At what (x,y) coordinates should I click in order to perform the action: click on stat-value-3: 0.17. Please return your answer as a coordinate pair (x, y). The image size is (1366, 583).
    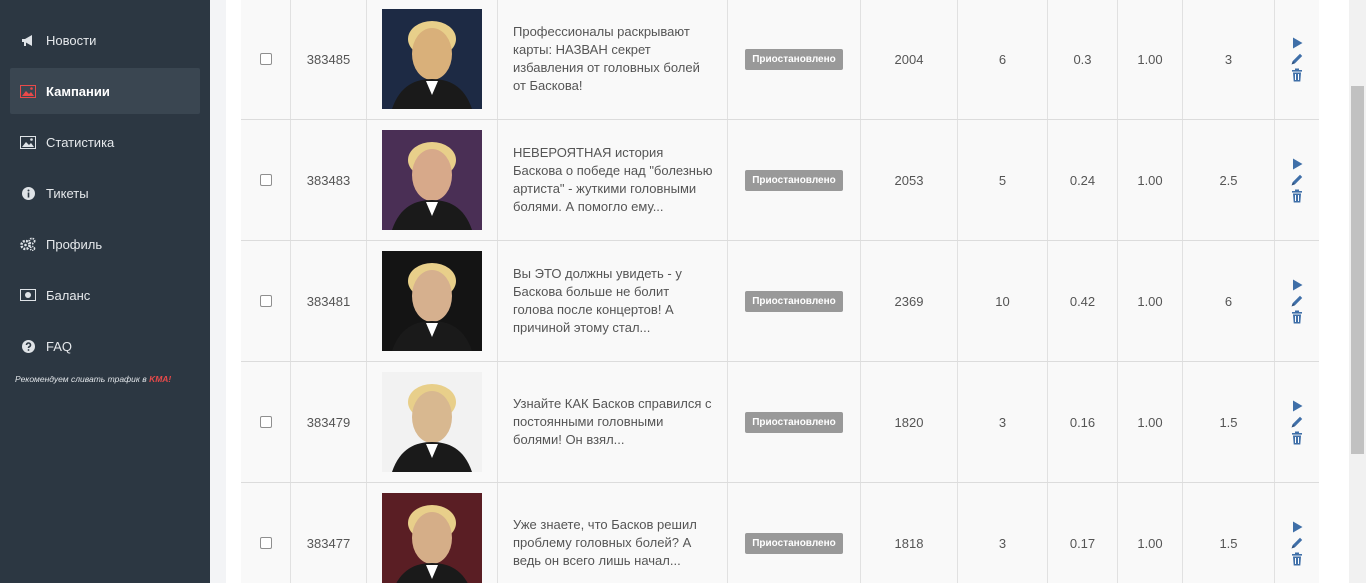
    Looking at the image, I should click on (1083, 533).